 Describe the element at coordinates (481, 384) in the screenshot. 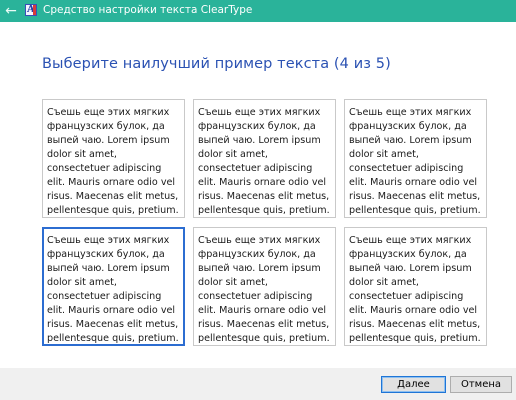

I see `cancel-button: Отмена` at that location.